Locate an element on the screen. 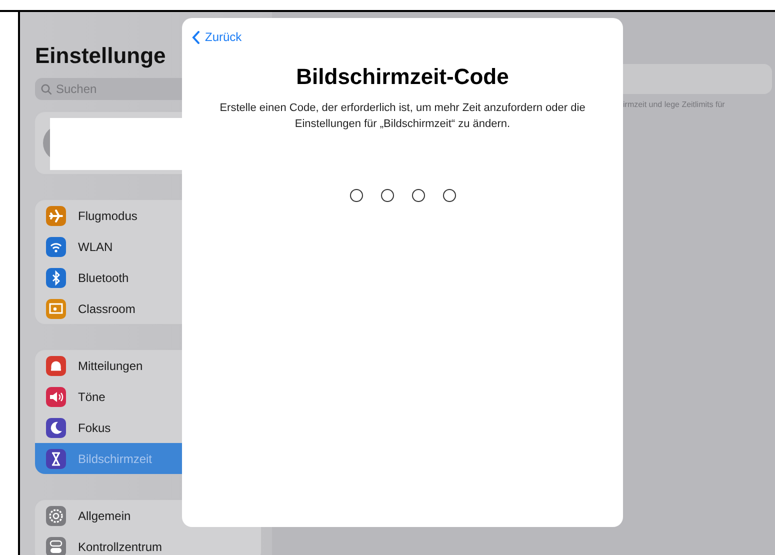 The width and height of the screenshot is (775, 555). settings-title: Einstellunge is located at coordinates (101, 56).